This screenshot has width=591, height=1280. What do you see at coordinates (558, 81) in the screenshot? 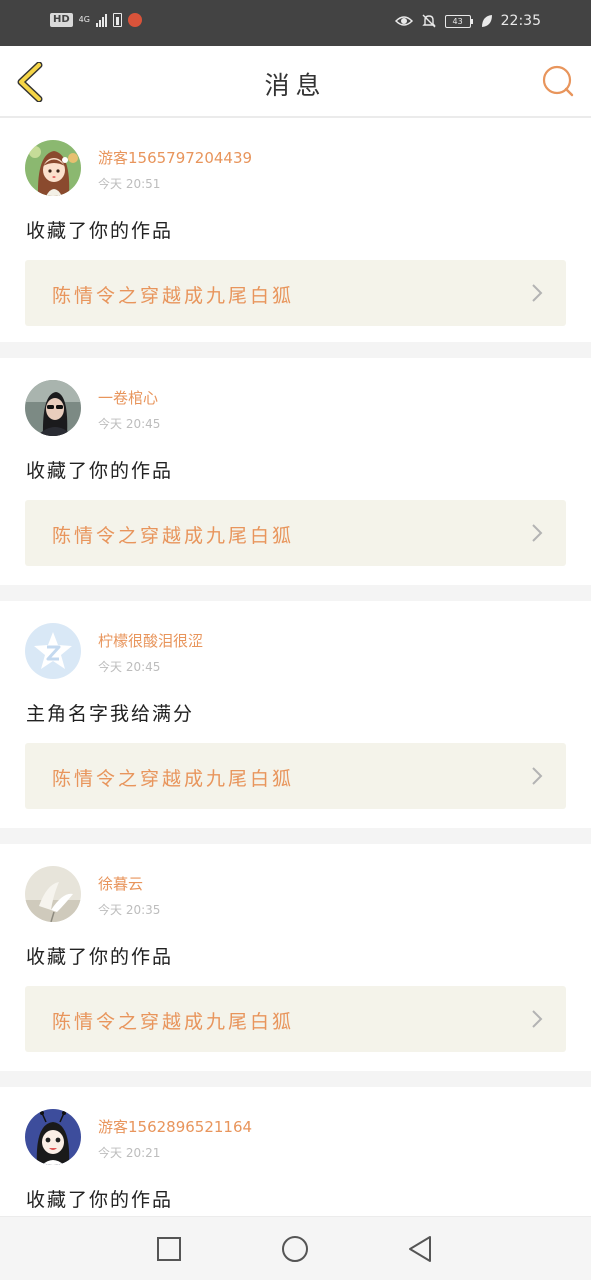
I see `search-button` at bounding box center [558, 81].